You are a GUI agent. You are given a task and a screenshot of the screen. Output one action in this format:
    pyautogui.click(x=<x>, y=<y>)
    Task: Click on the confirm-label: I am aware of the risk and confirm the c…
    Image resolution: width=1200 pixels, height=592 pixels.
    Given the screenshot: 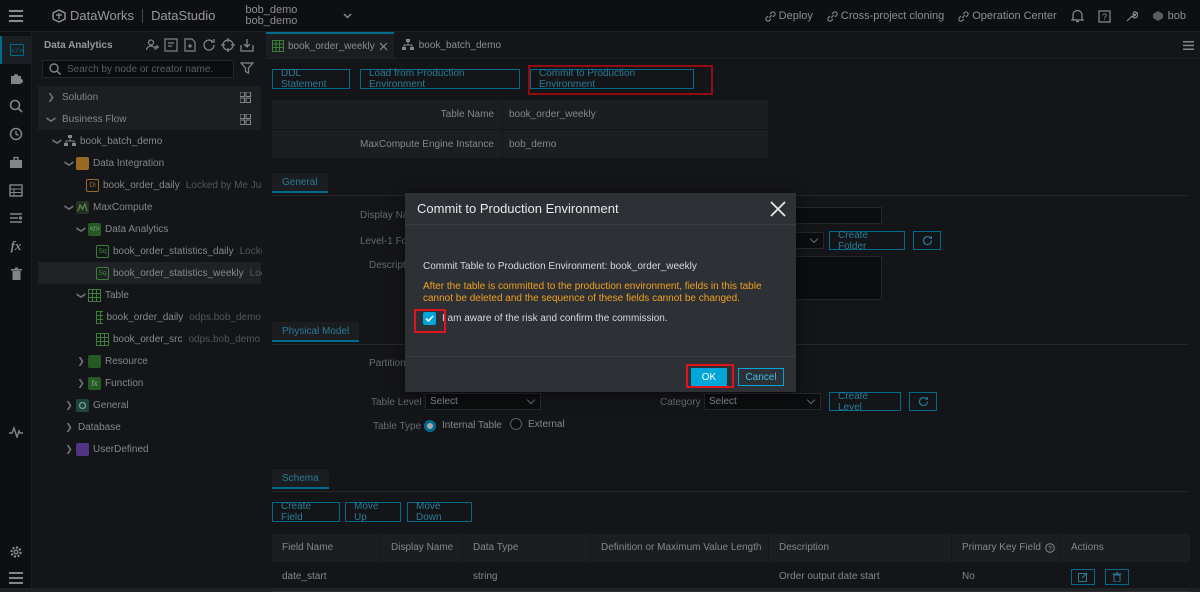 What is the action you would take?
    pyautogui.click(x=555, y=318)
    